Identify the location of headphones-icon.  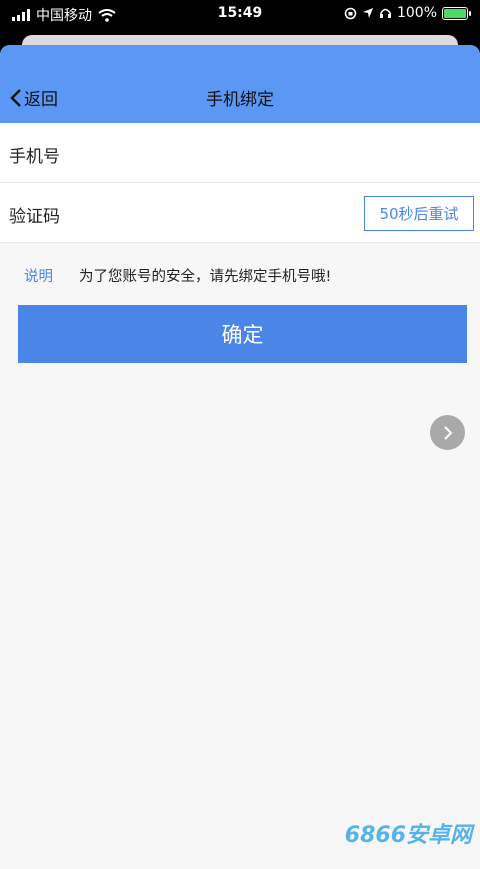
(385, 13).